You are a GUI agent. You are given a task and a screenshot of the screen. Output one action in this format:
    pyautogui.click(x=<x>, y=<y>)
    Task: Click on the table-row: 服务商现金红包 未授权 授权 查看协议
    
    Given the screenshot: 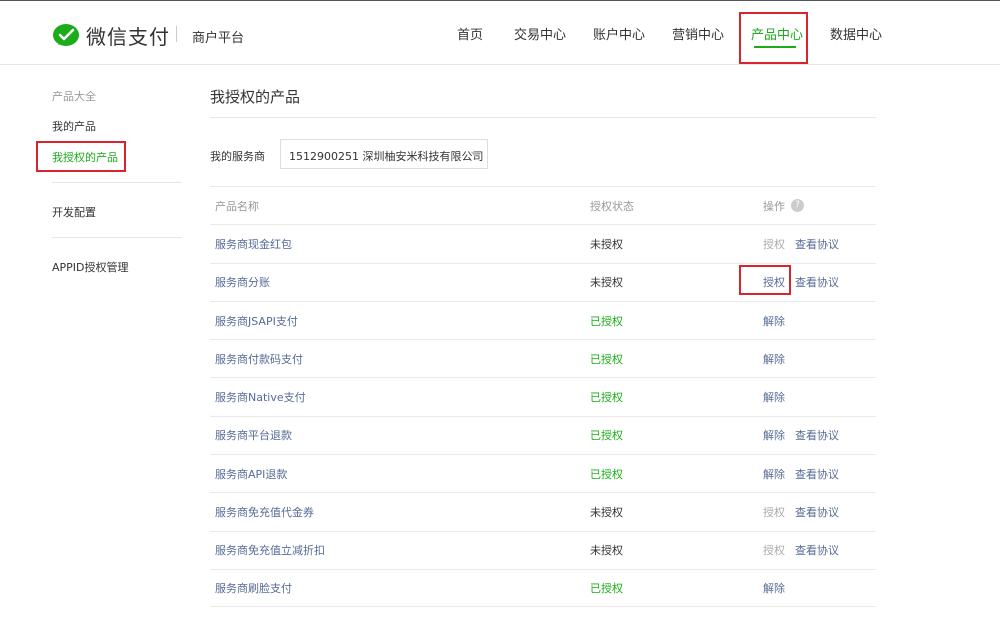 What is the action you would take?
    pyautogui.click(x=543, y=243)
    